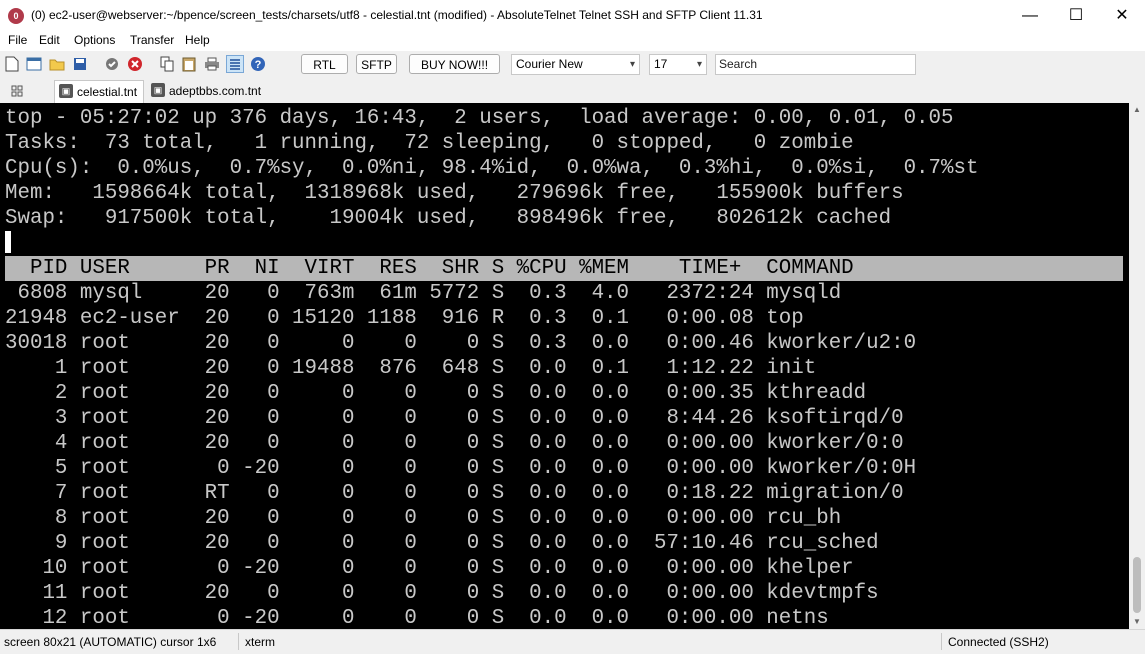  What do you see at coordinates (324, 64) in the screenshot?
I see `rtl-button: RTL` at bounding box center [324, 64].